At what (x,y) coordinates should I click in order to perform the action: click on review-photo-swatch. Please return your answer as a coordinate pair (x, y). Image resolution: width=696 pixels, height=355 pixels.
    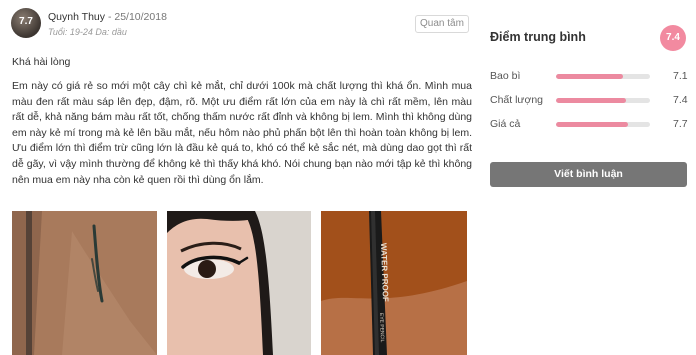
    Looking at the image, I should click on (84, 283).